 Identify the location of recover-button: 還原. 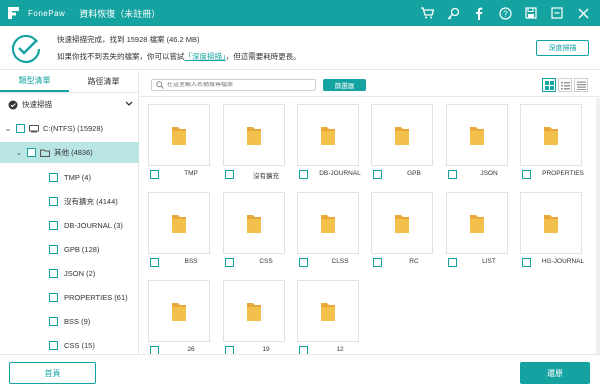
(555, 373).